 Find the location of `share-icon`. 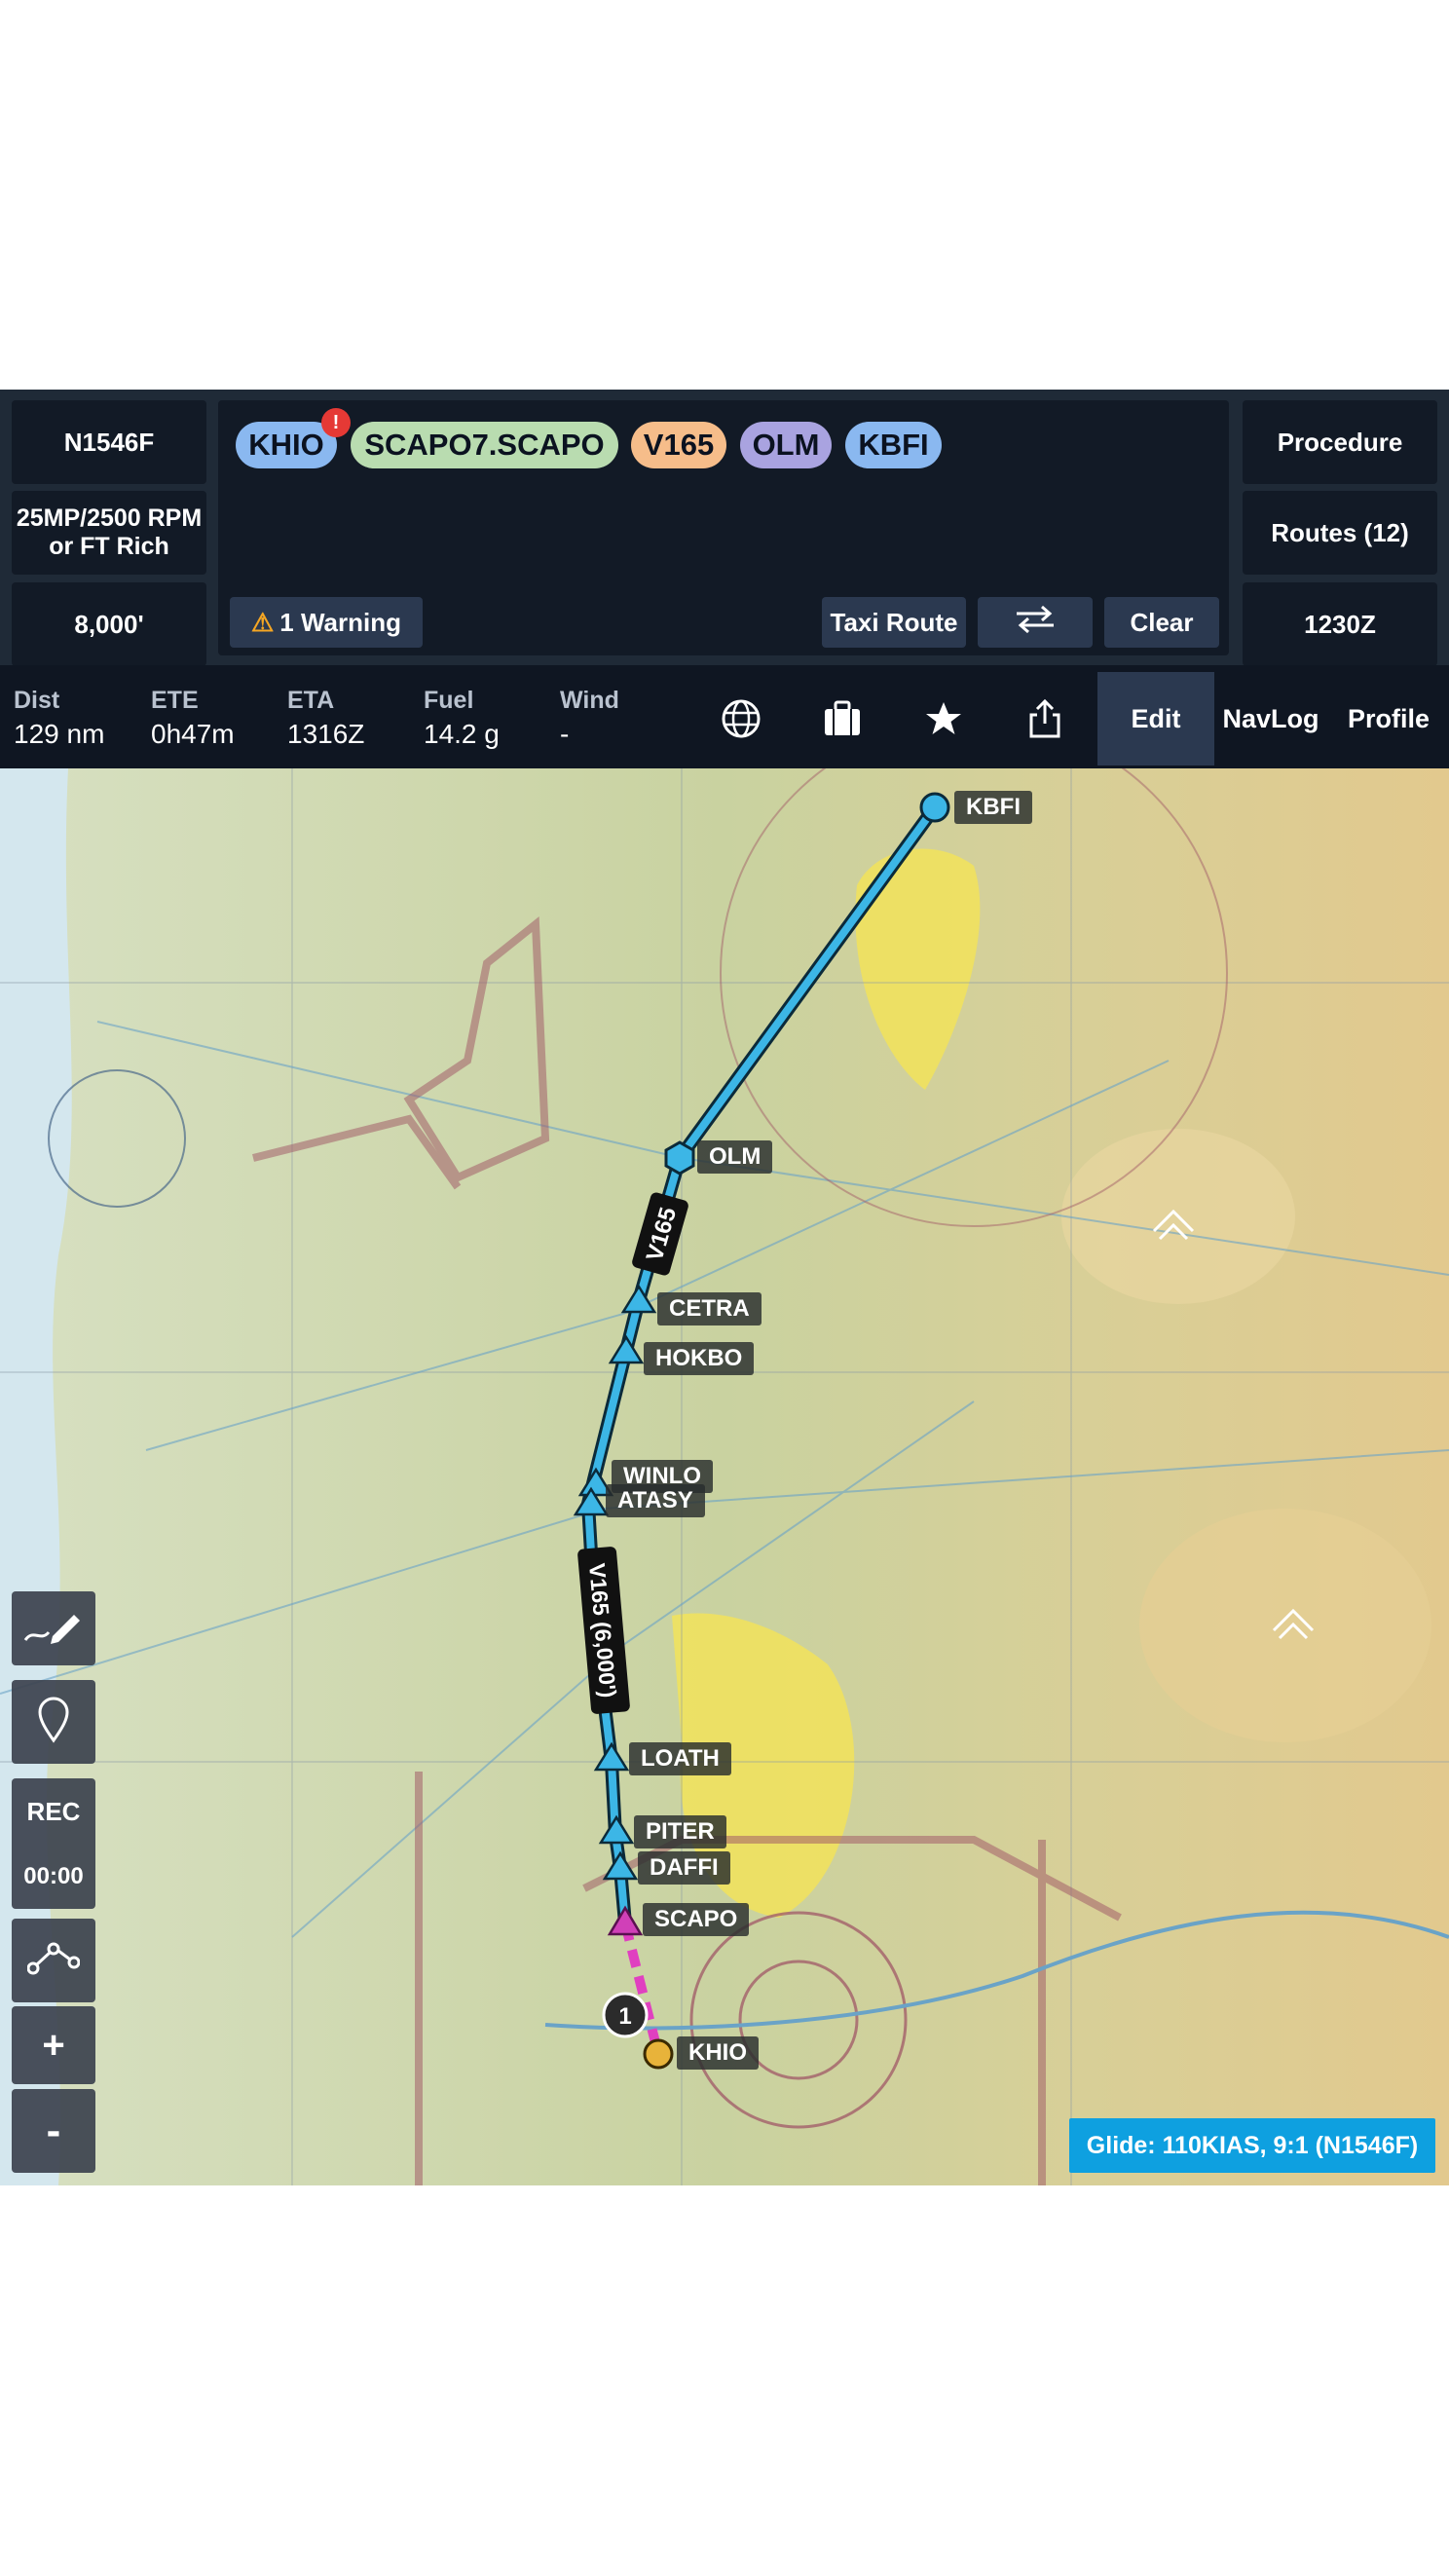

share-icon is located at coordinates (1045, 718).